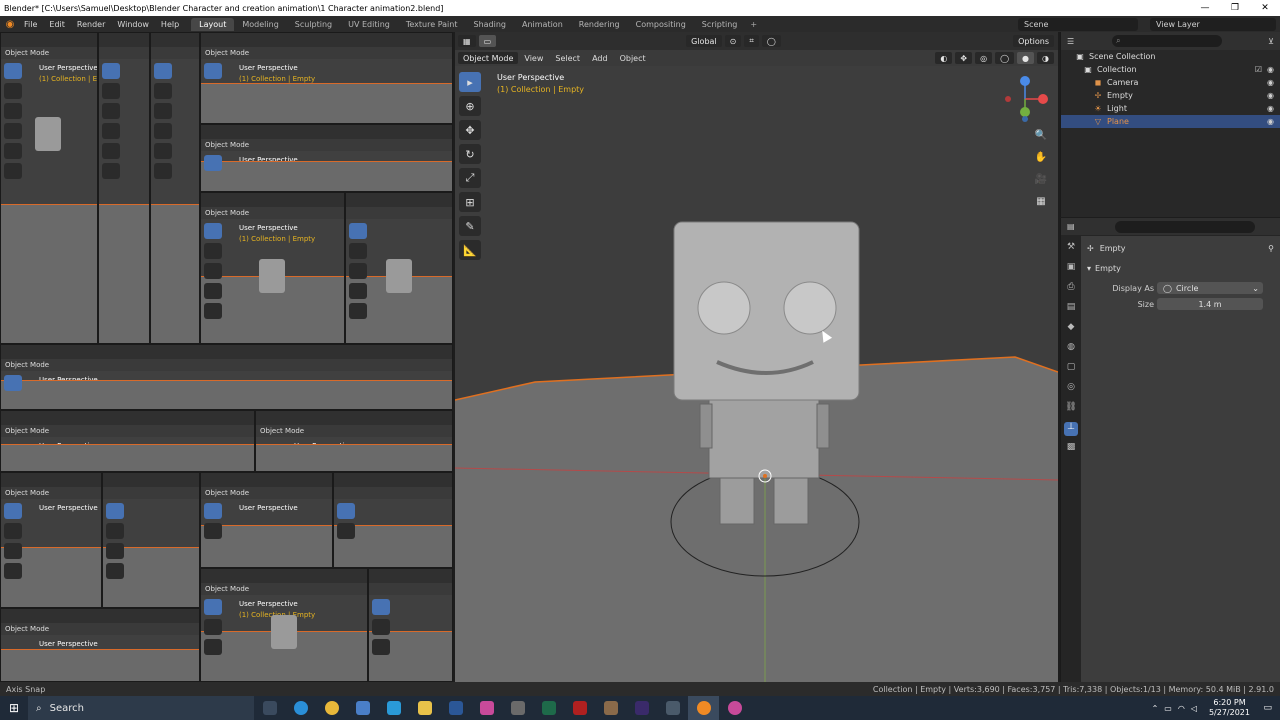  I want to click on outliner-item-camera: ◼ Camera ◉, so click(1170, 82).